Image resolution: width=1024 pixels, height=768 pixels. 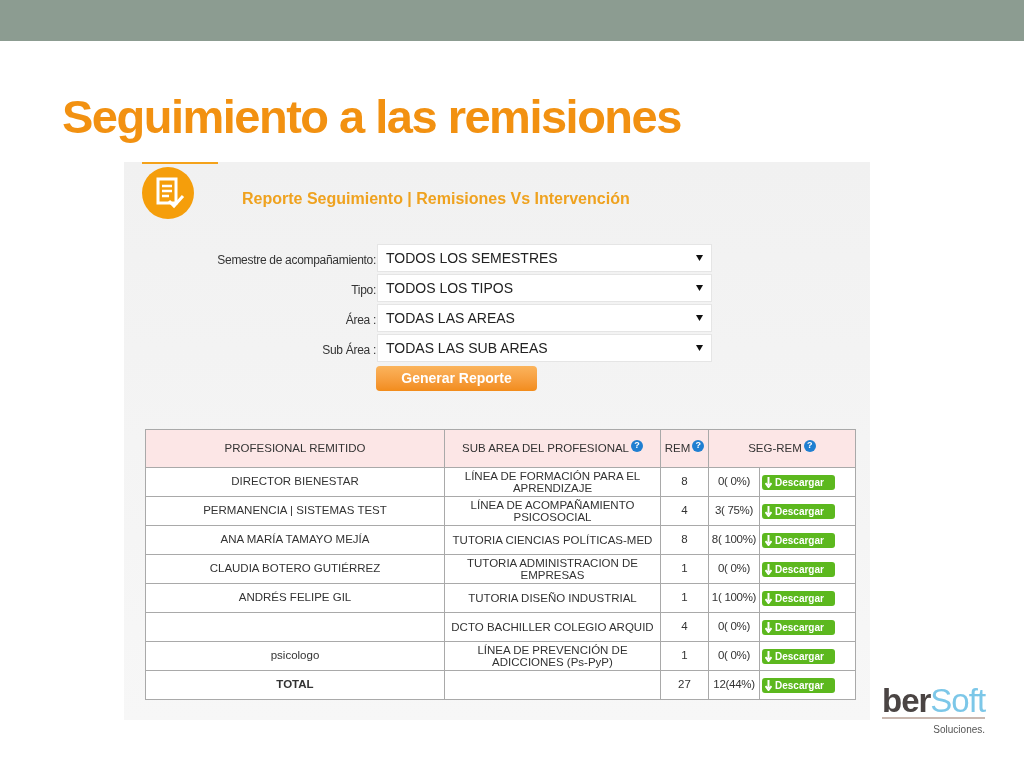 I want to click on column-header: PROFESIONAL REMITIDO, so click(x=295, y=448).